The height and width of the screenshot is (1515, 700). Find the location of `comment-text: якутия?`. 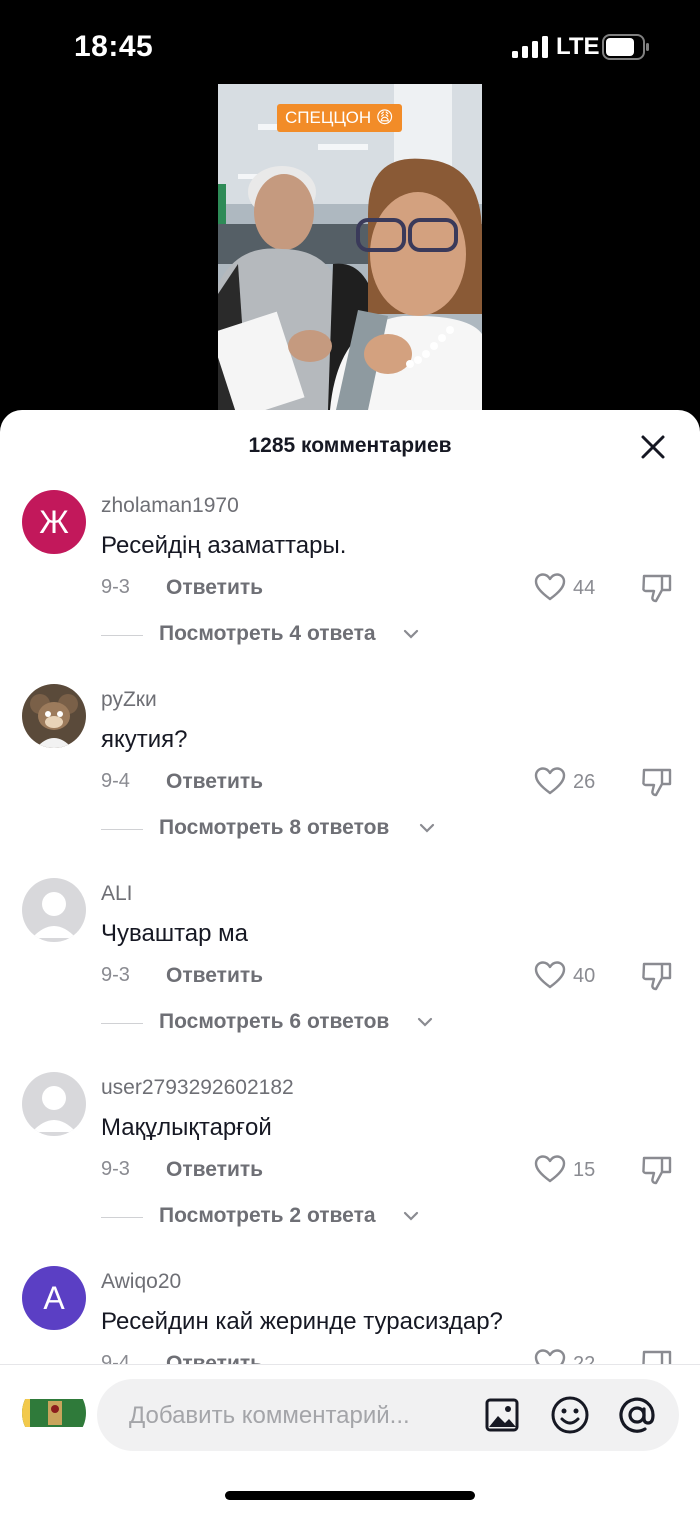

comment-text: якутия? is located at coordinates (144, 739).